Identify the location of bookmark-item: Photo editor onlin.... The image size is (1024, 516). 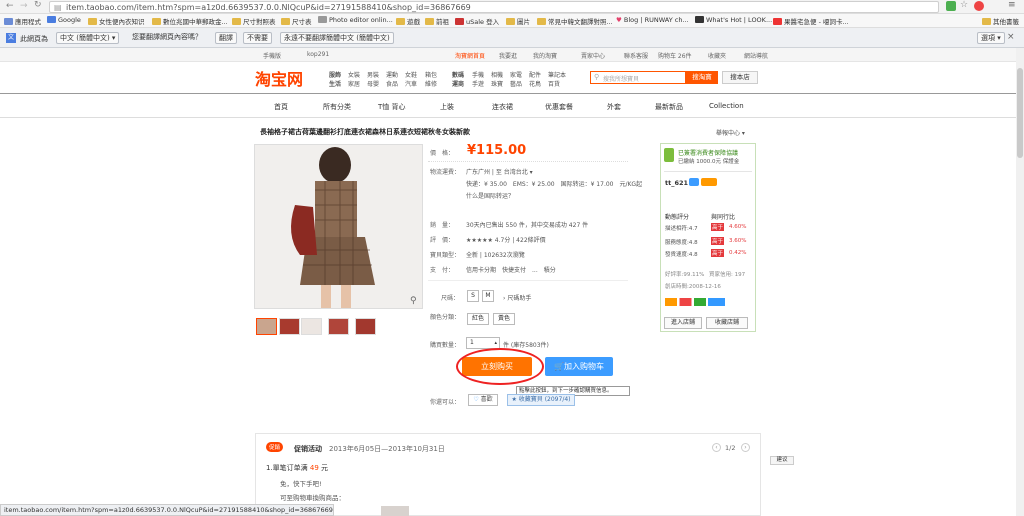
(355, 20).